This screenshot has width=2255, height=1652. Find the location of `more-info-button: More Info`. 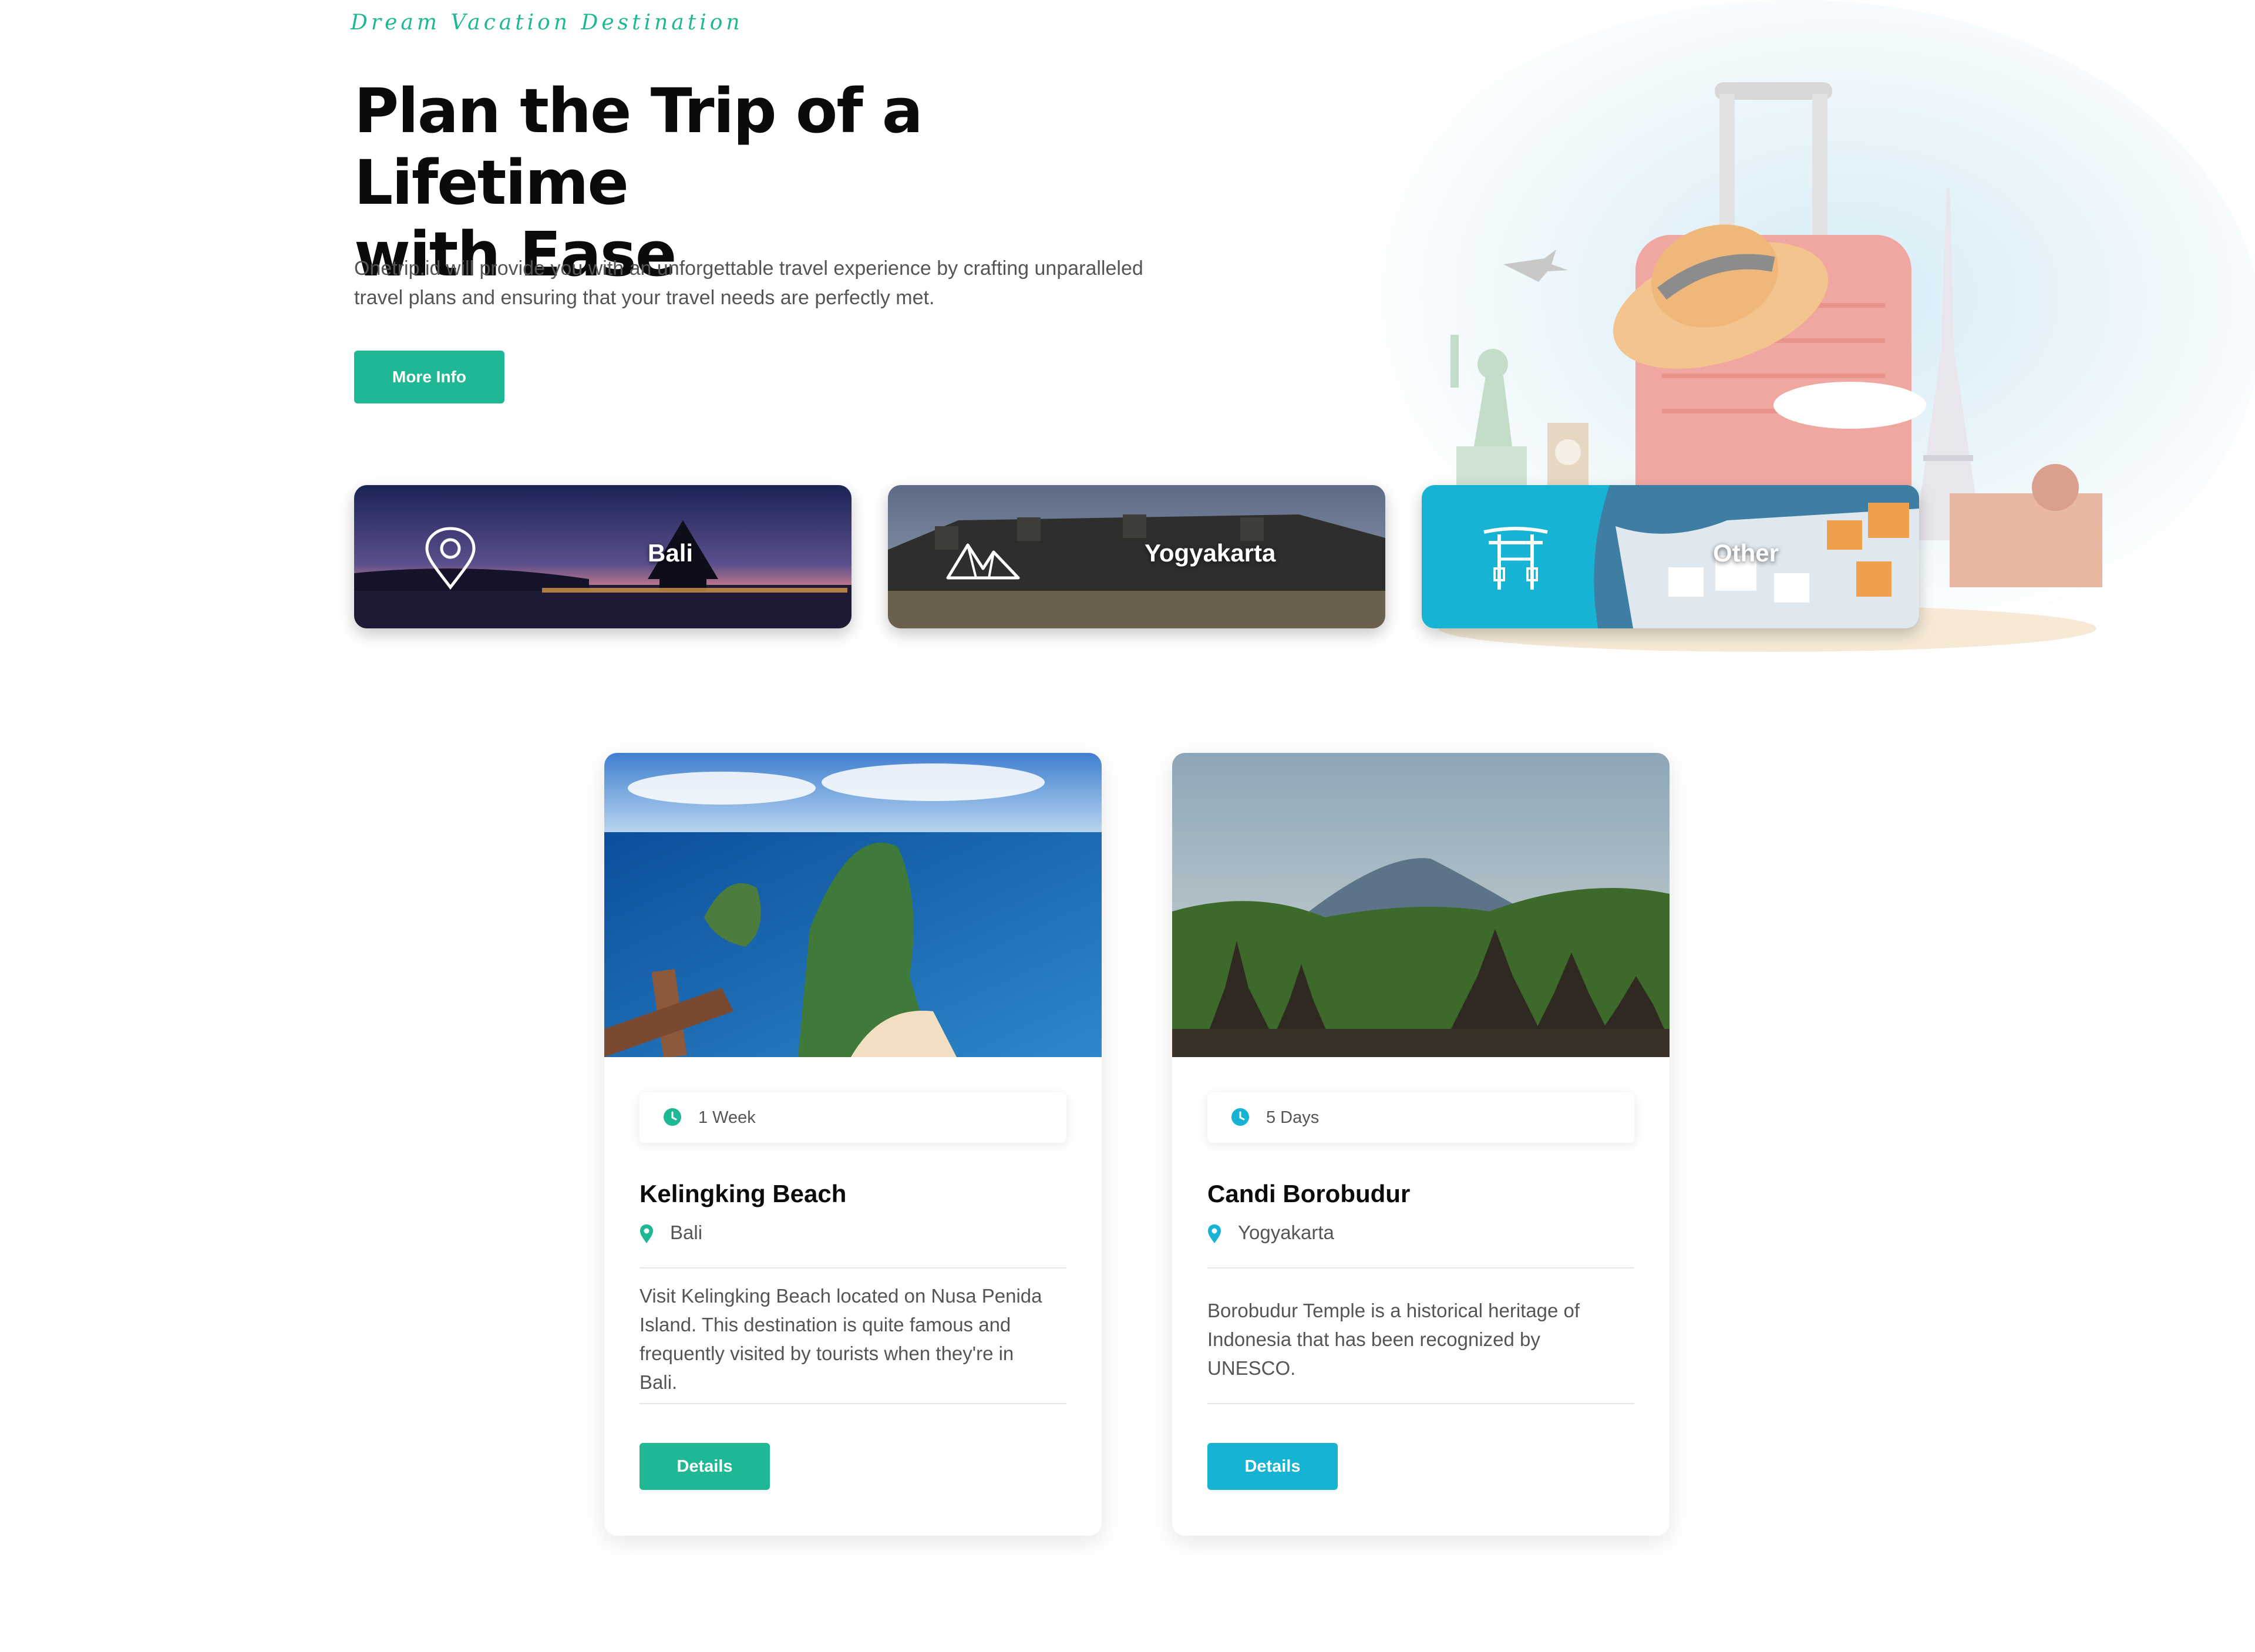

more-info-button: More Info is located at coordinates (429, 377).